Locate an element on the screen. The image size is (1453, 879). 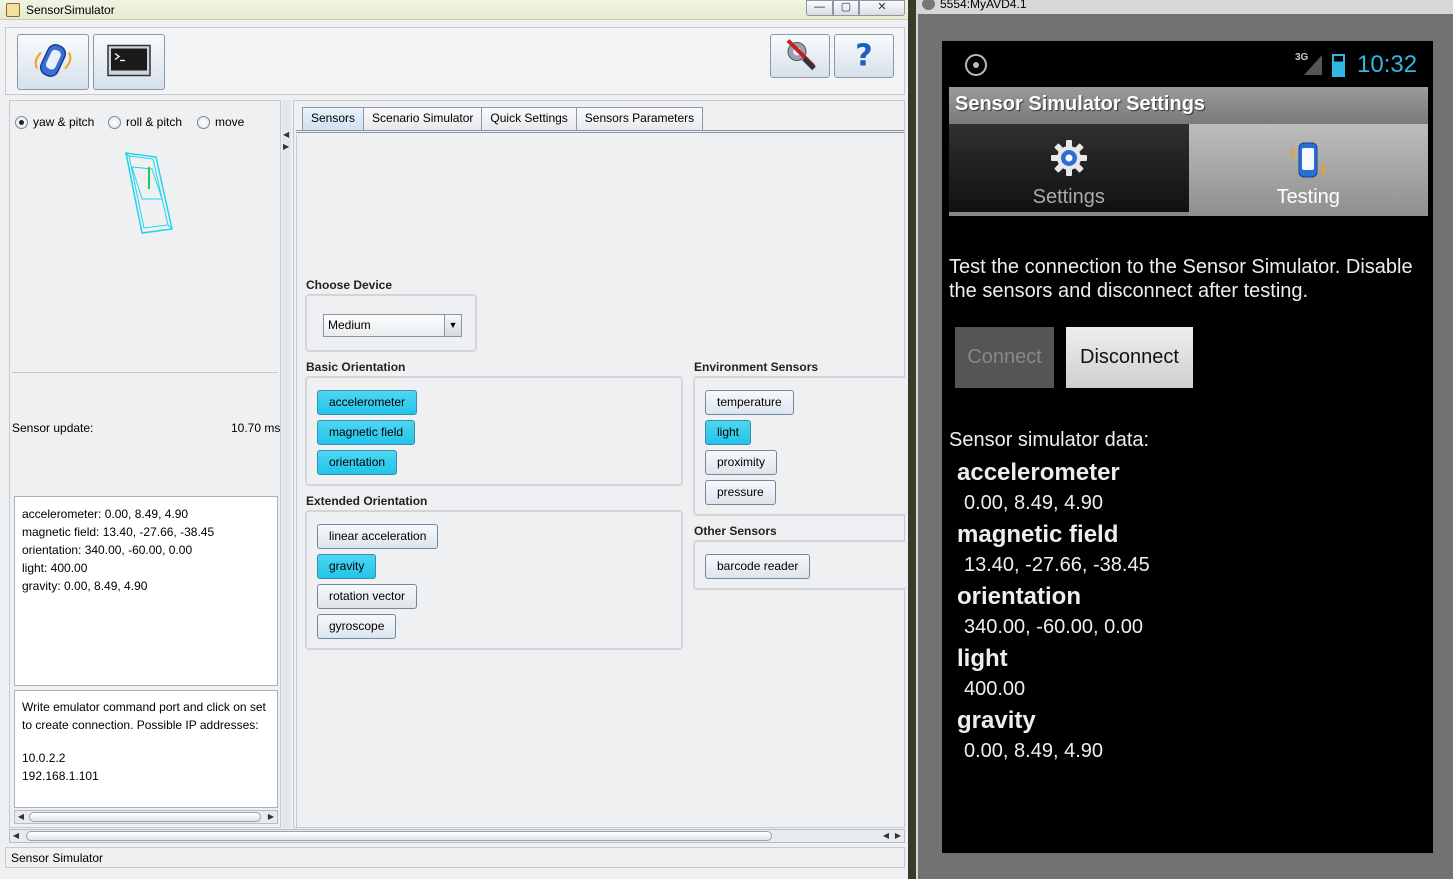
radio-move: move is located at coordinates (220, 122).